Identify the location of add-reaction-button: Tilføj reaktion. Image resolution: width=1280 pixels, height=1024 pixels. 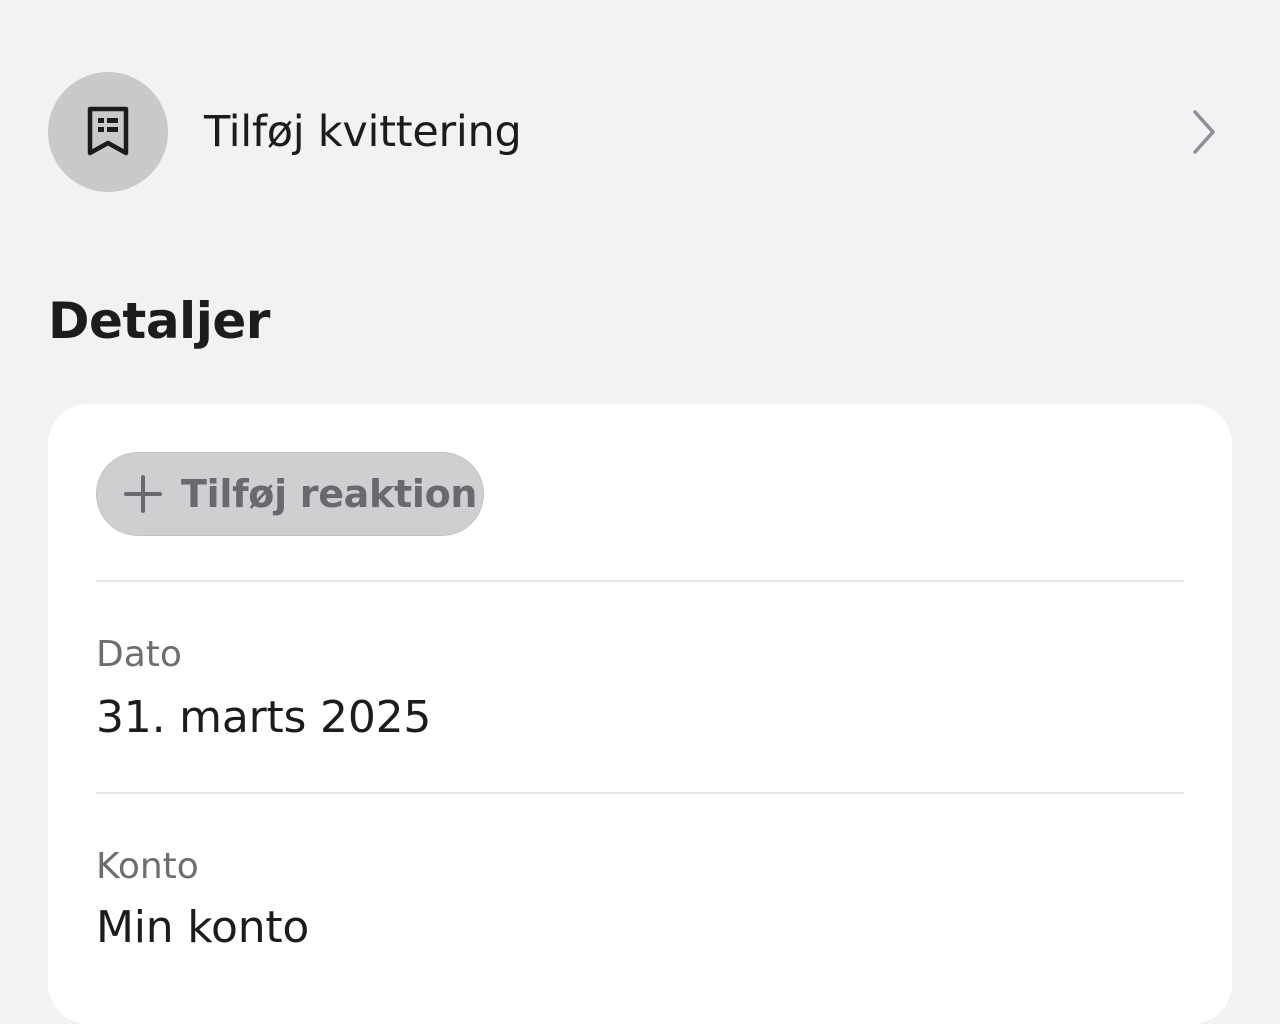
(290, 494).